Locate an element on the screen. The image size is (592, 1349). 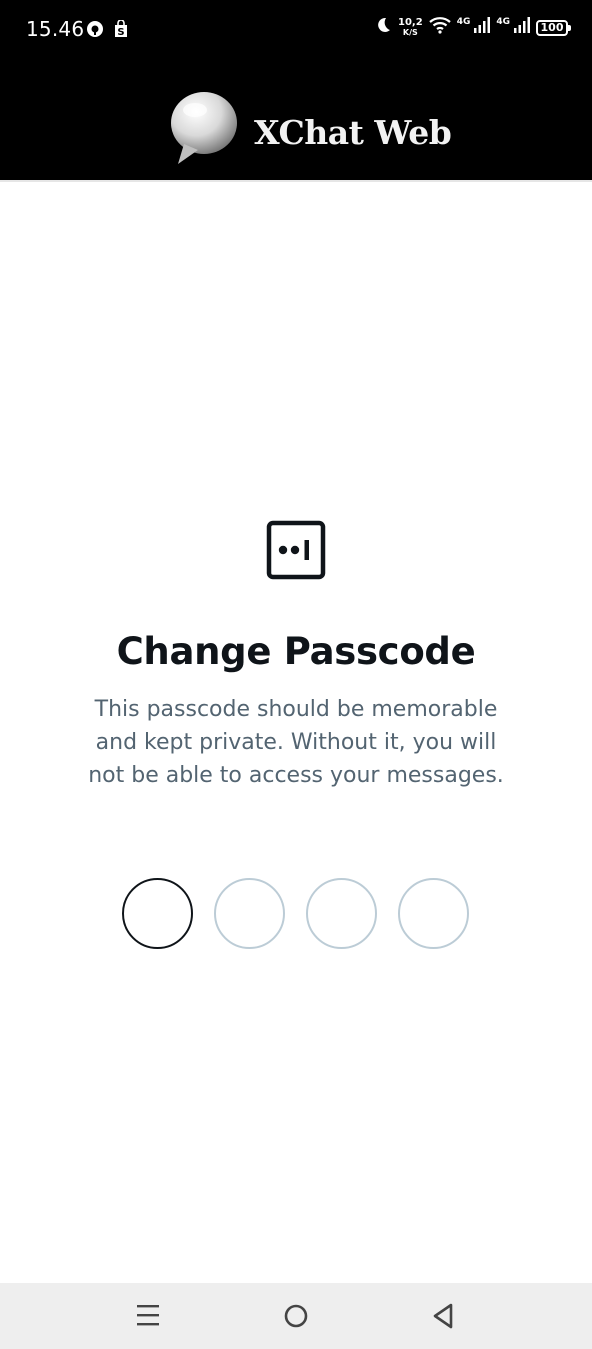
status-left-icons: S is located at coordinates (107, 31).